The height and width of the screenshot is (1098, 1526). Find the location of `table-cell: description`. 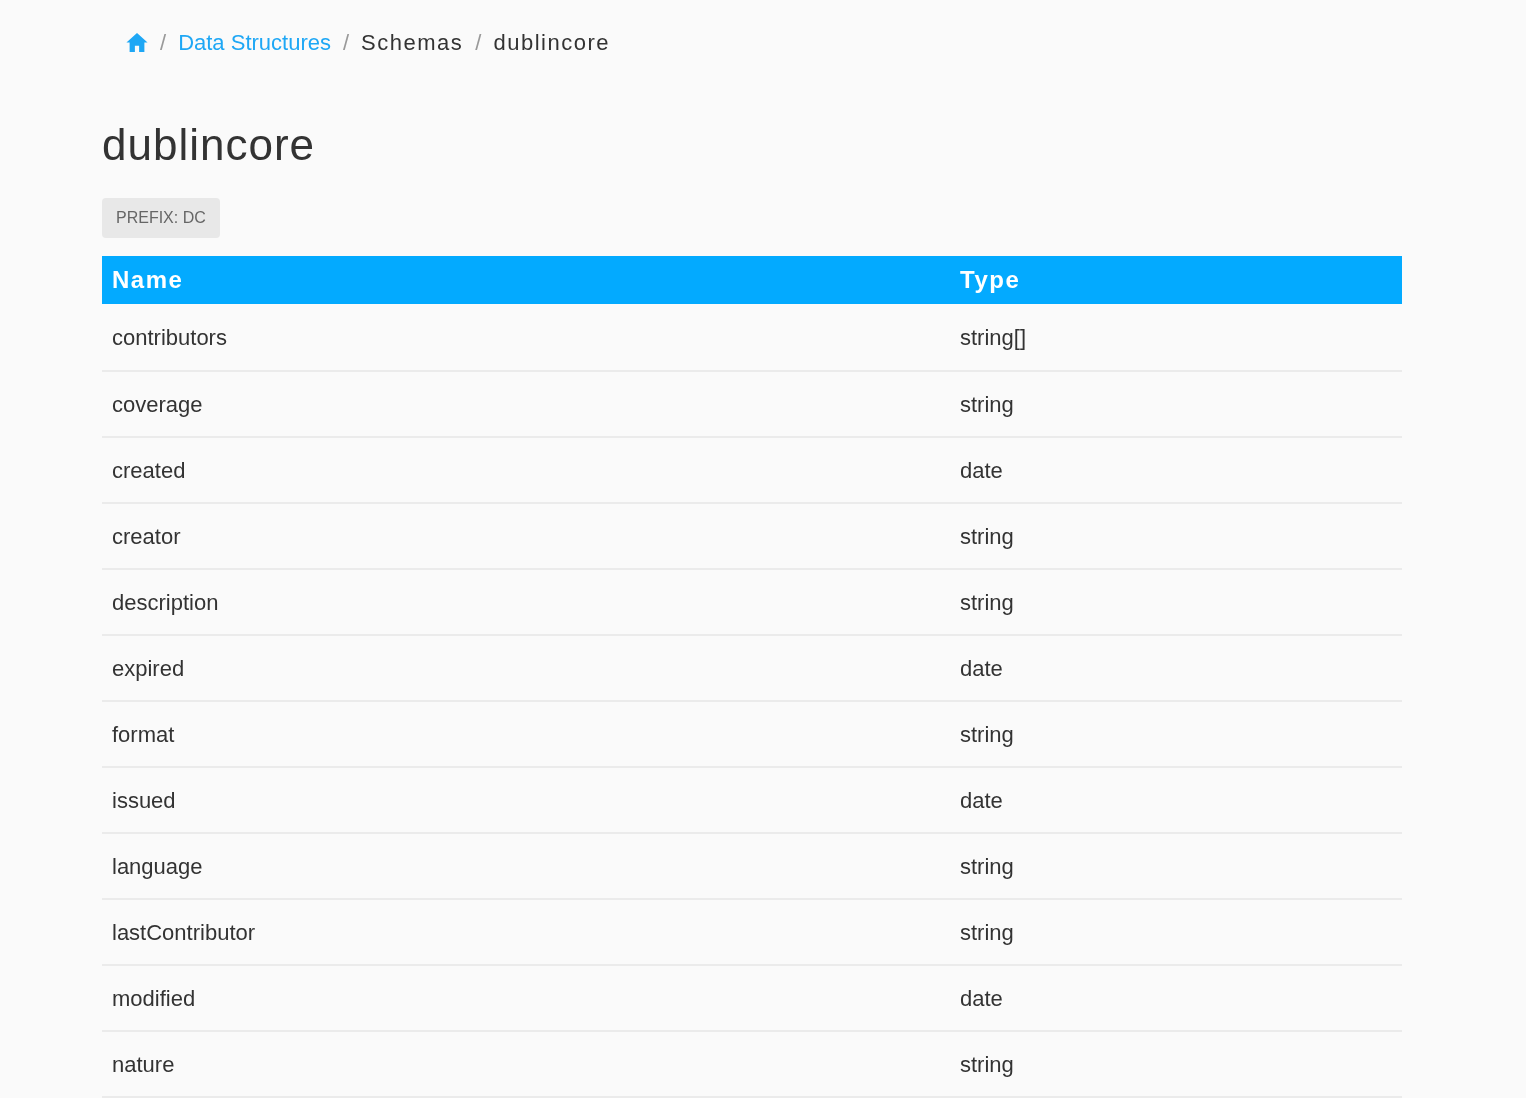

table-cell: description is located at coordinates (526, 602).